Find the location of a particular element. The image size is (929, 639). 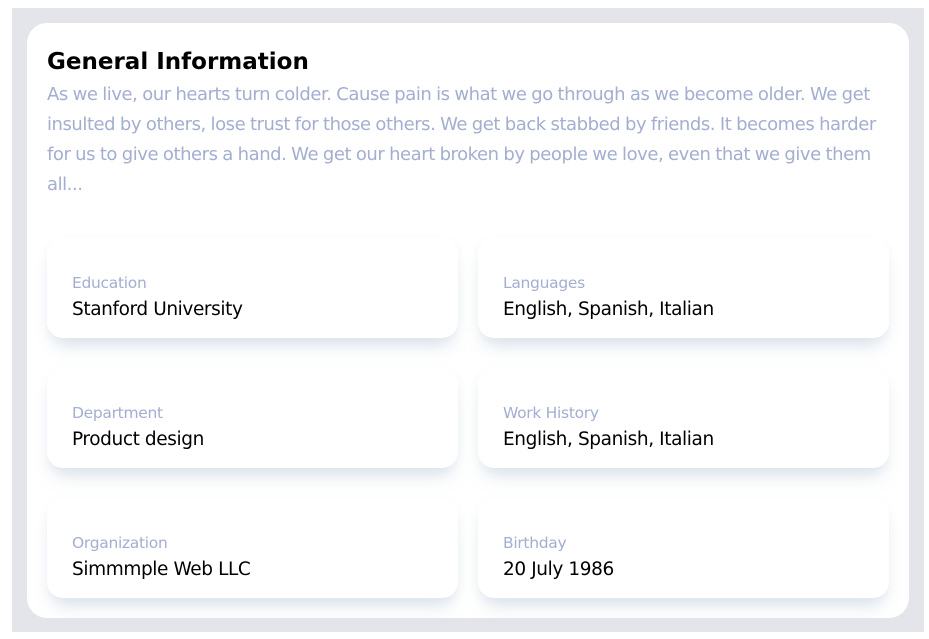

info-item-birthday: Birthday 20 July 1986 is located at coordinates (683, 548).